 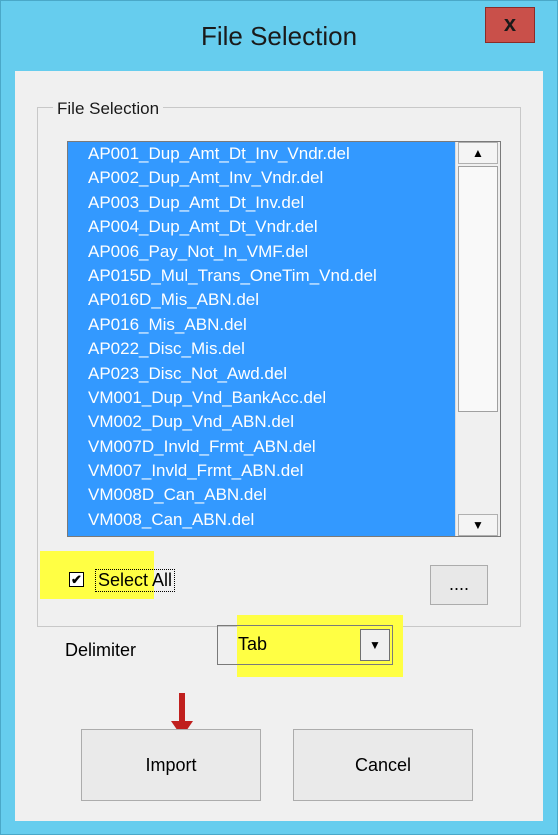 What do you see at coordinates (261, 398) in the screenshot?
I see `file-list-item: VM001_Dup_Vnd_BankAcc.del` at bounding box center [261, 398].